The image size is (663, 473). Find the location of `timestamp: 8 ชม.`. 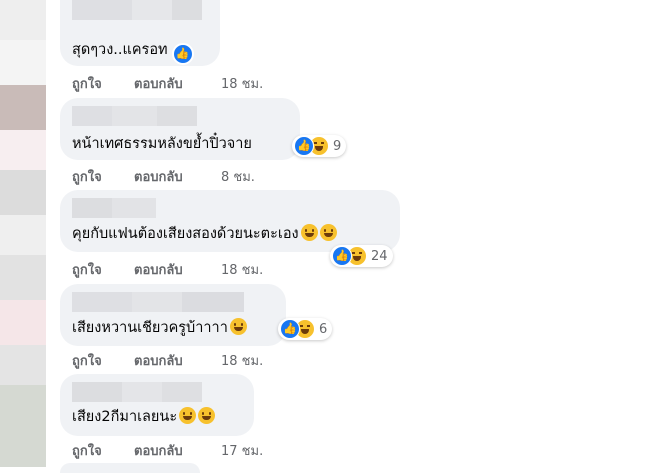

timestamp: 8 ชม. is located at coordinates (238, 176).